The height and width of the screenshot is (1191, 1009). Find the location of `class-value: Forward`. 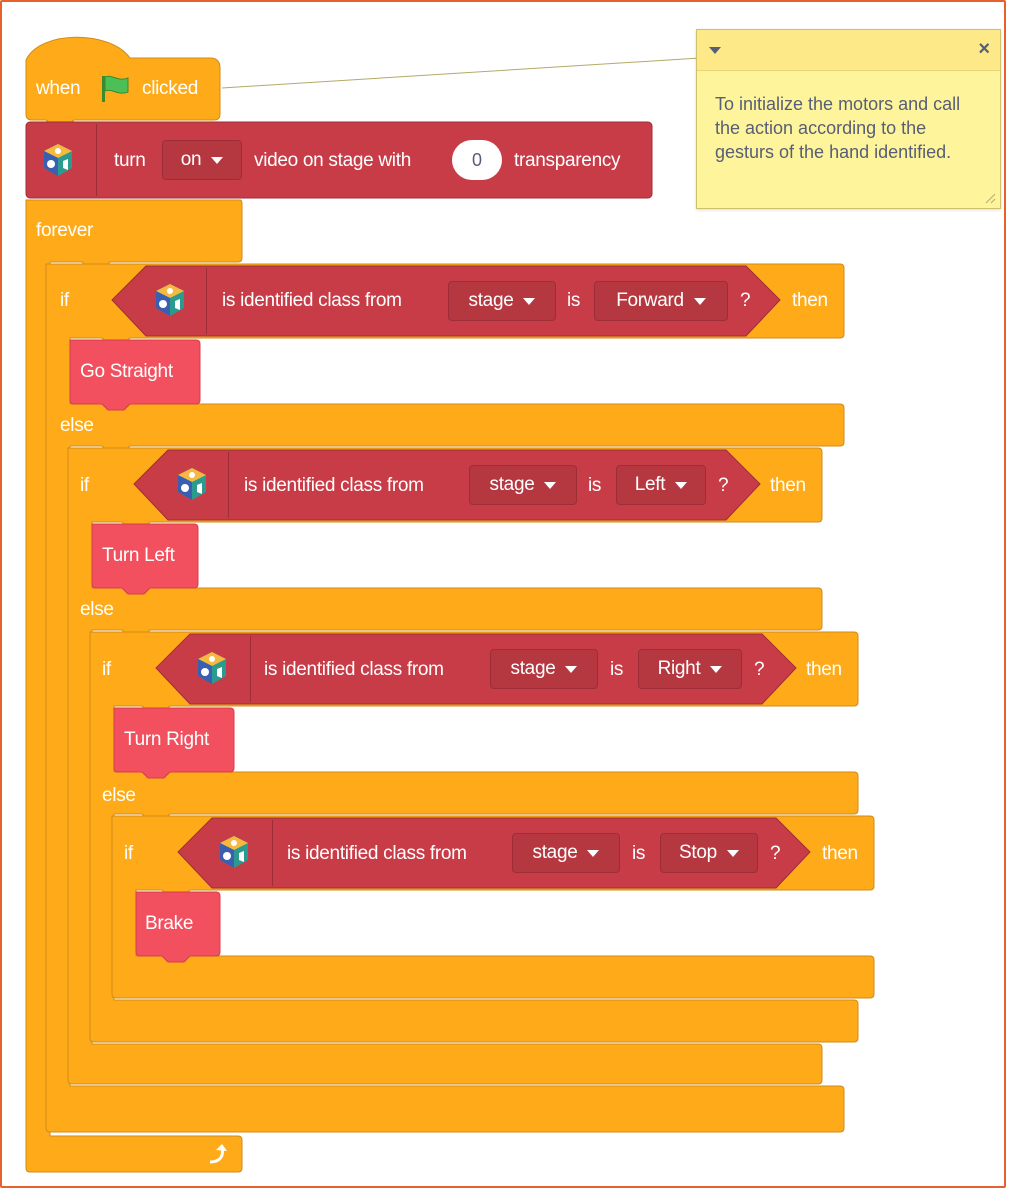

class-value: Forward is located at coordinates (650, 300).